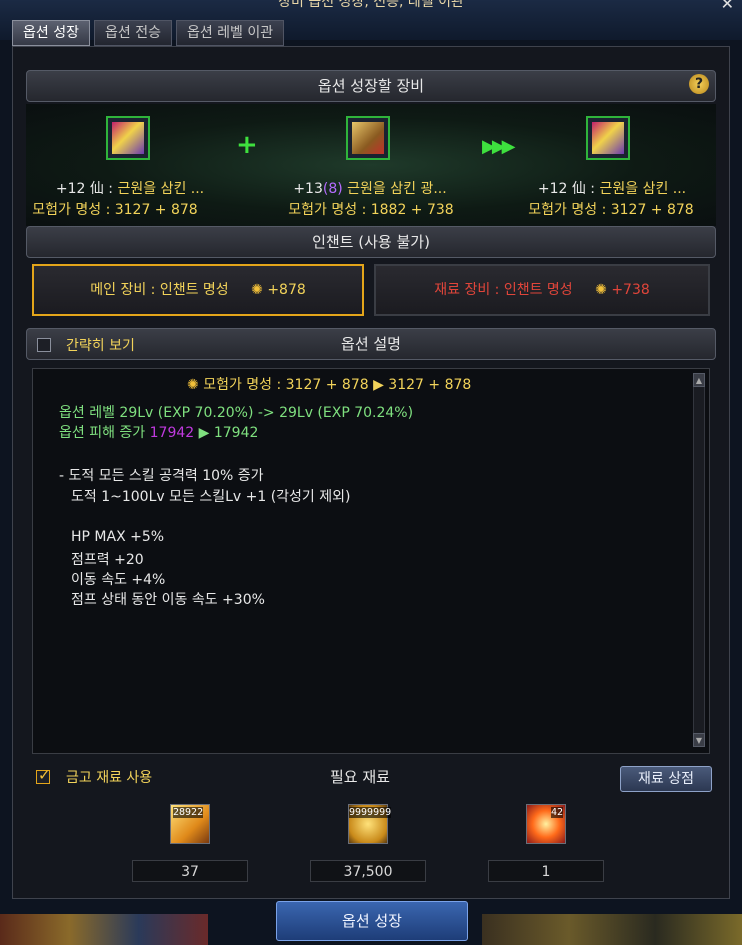 The image size is (742, 945). I want to click on plus-icon: +, so click(247, 145).